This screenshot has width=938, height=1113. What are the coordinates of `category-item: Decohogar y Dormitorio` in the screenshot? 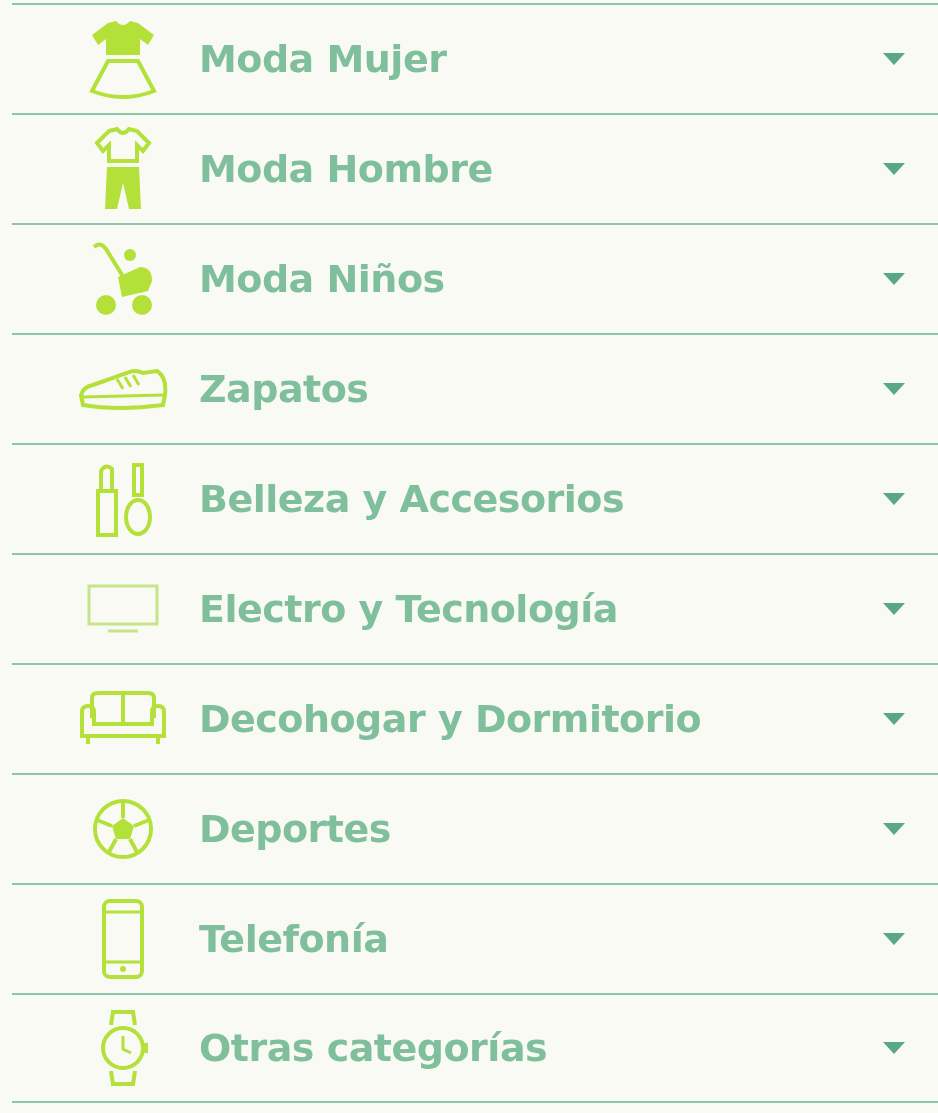 It's located at (475, 718).